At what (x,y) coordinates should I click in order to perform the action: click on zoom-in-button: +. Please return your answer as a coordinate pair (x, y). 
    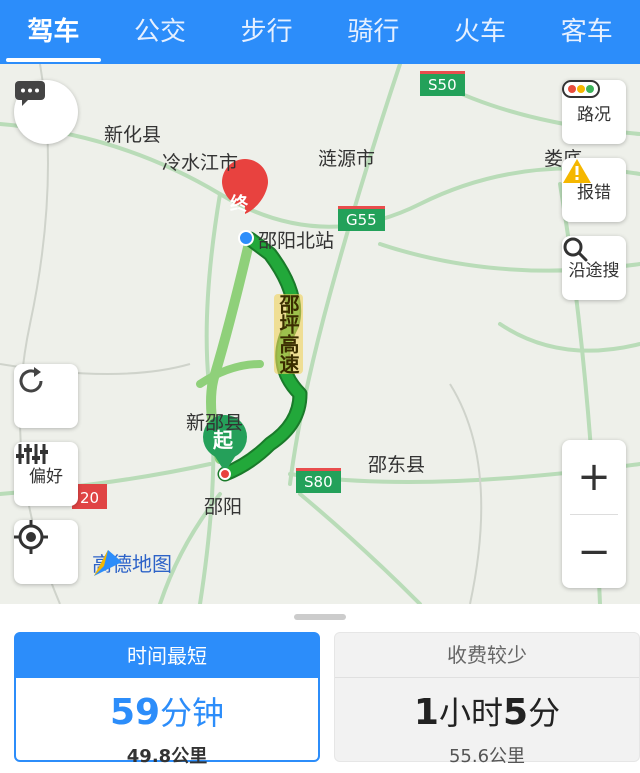
    Looking at the image, I should click on (594, 477).